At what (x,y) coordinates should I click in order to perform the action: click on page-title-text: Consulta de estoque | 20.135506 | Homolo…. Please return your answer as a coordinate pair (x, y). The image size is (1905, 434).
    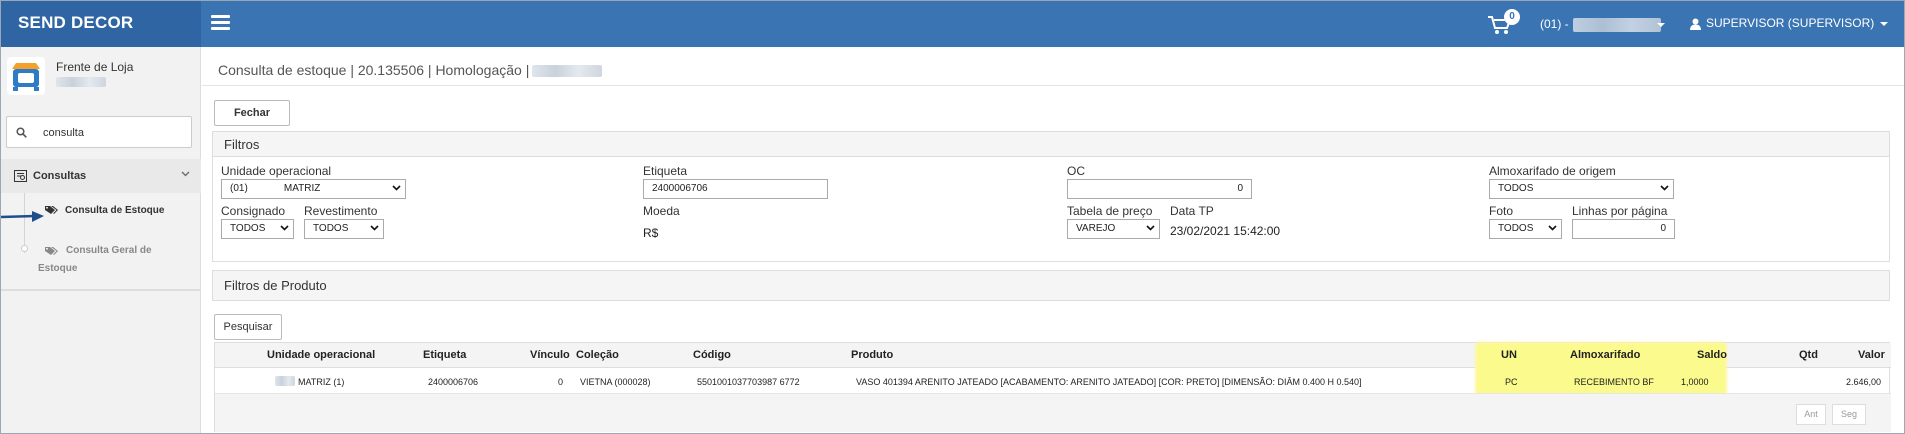
    Looking at the image, I should click on (374, 70).